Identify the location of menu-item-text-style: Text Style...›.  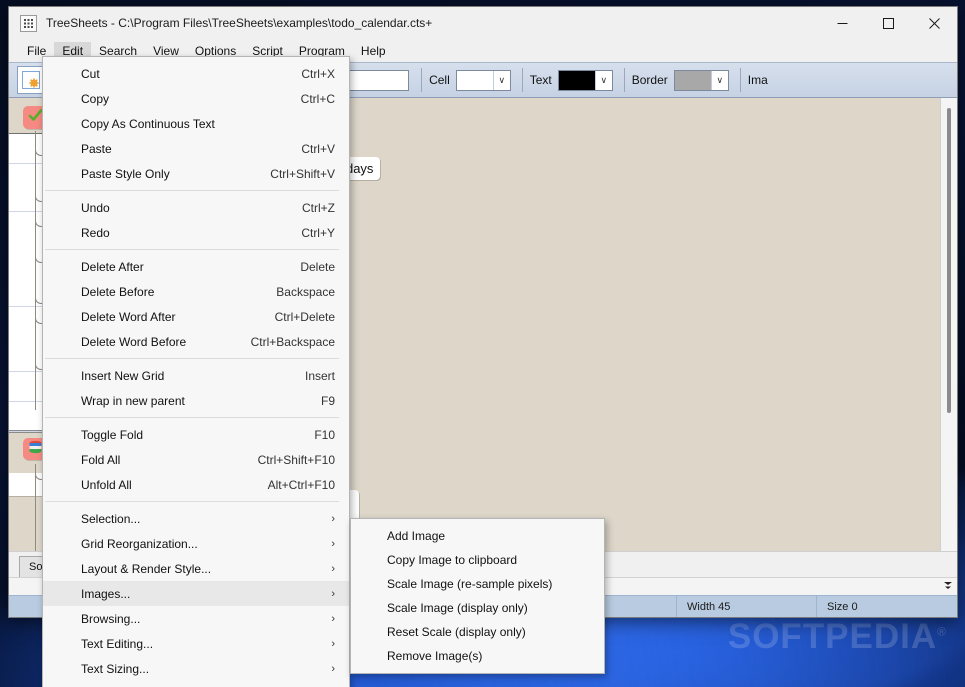
(196, 684).